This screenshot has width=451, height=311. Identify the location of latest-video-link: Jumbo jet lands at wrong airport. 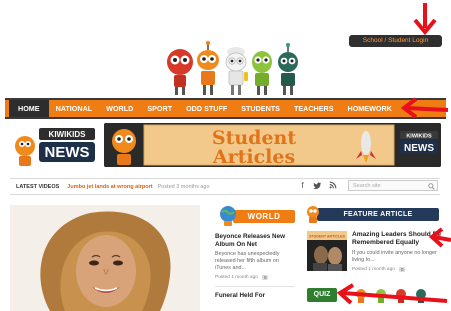
(109, 187).